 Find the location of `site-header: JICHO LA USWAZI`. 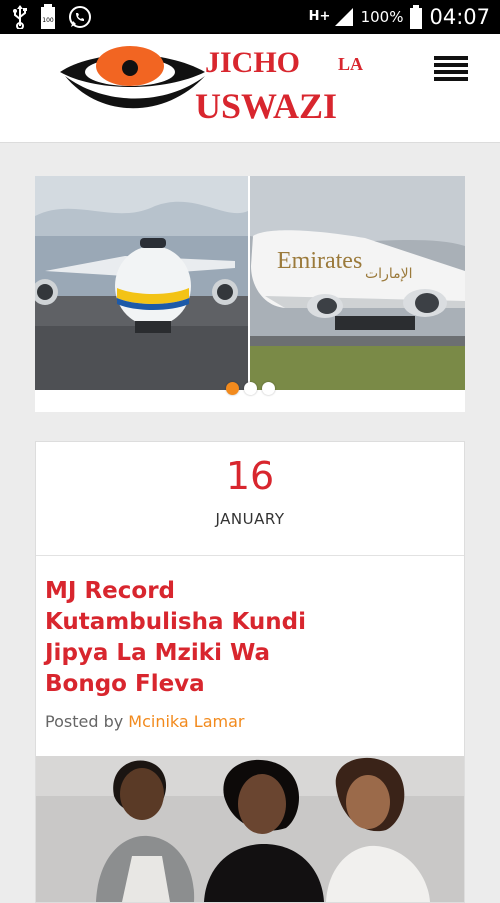

site-header: JICHO LA USWAZI is located at coordinates (250, 88).